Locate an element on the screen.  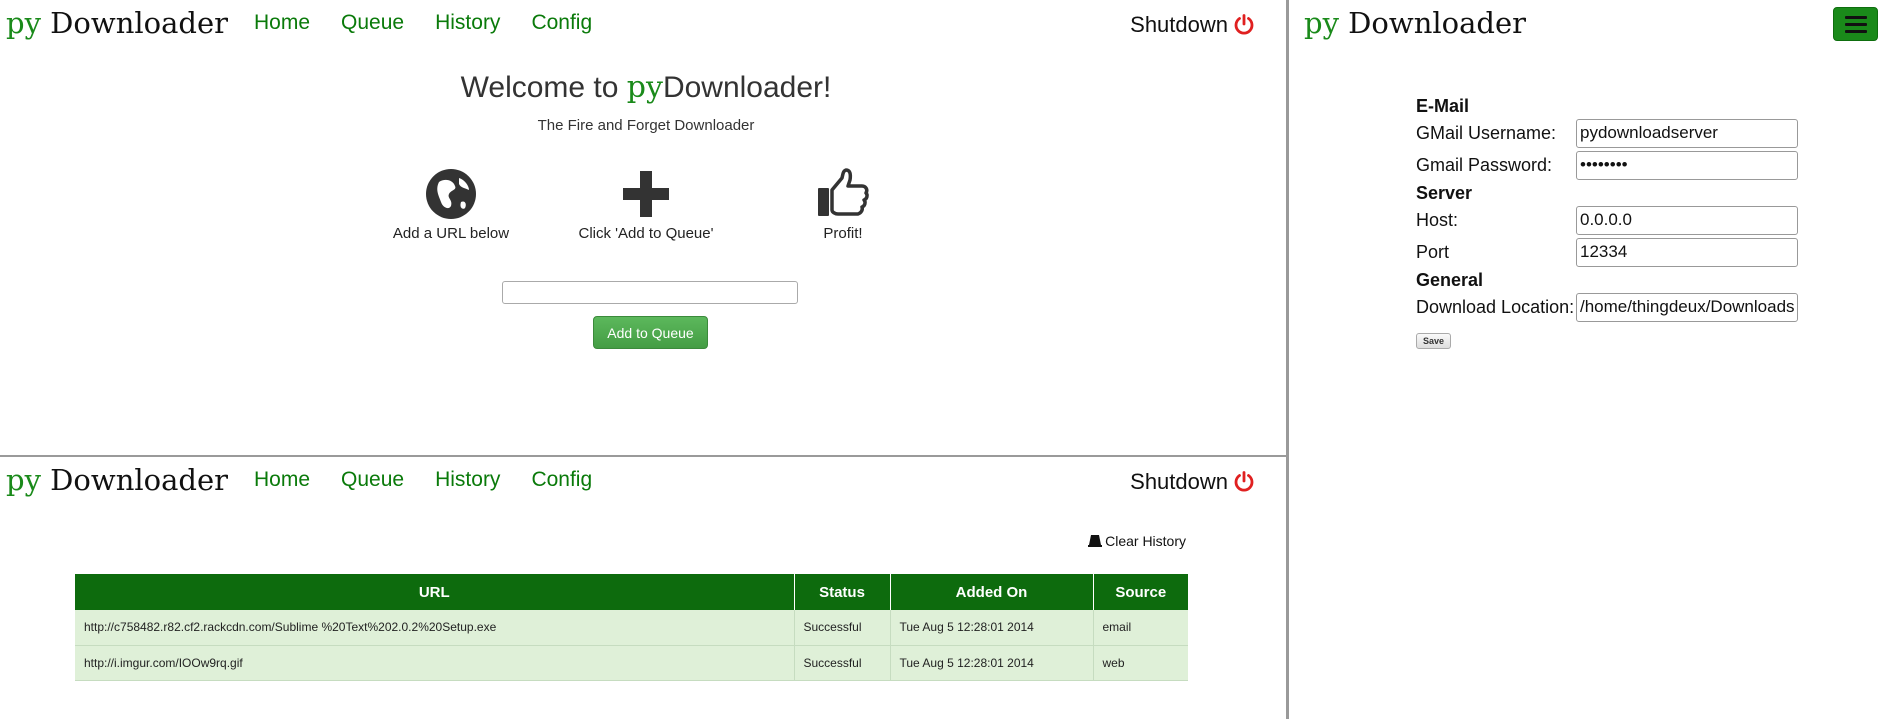
add-to-queue-button: Add to Queue is located at coordinates (650, 332).